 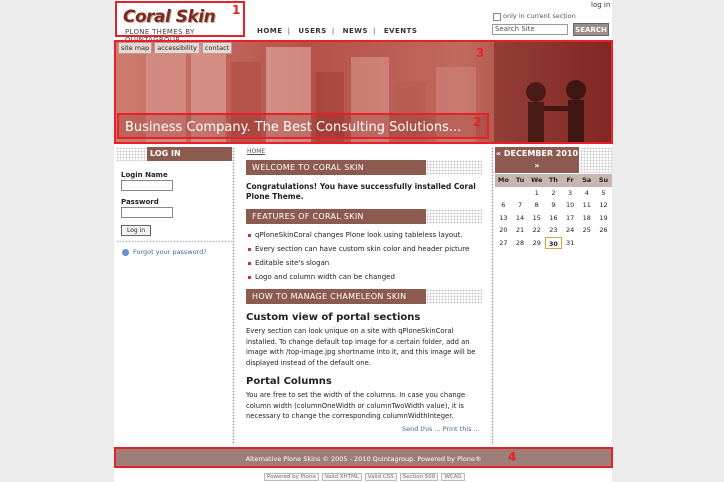 What do you see at coordinates (497, 17) in the screenshot?
I see `search-section-checkbox` at bounding box center [497, 17].